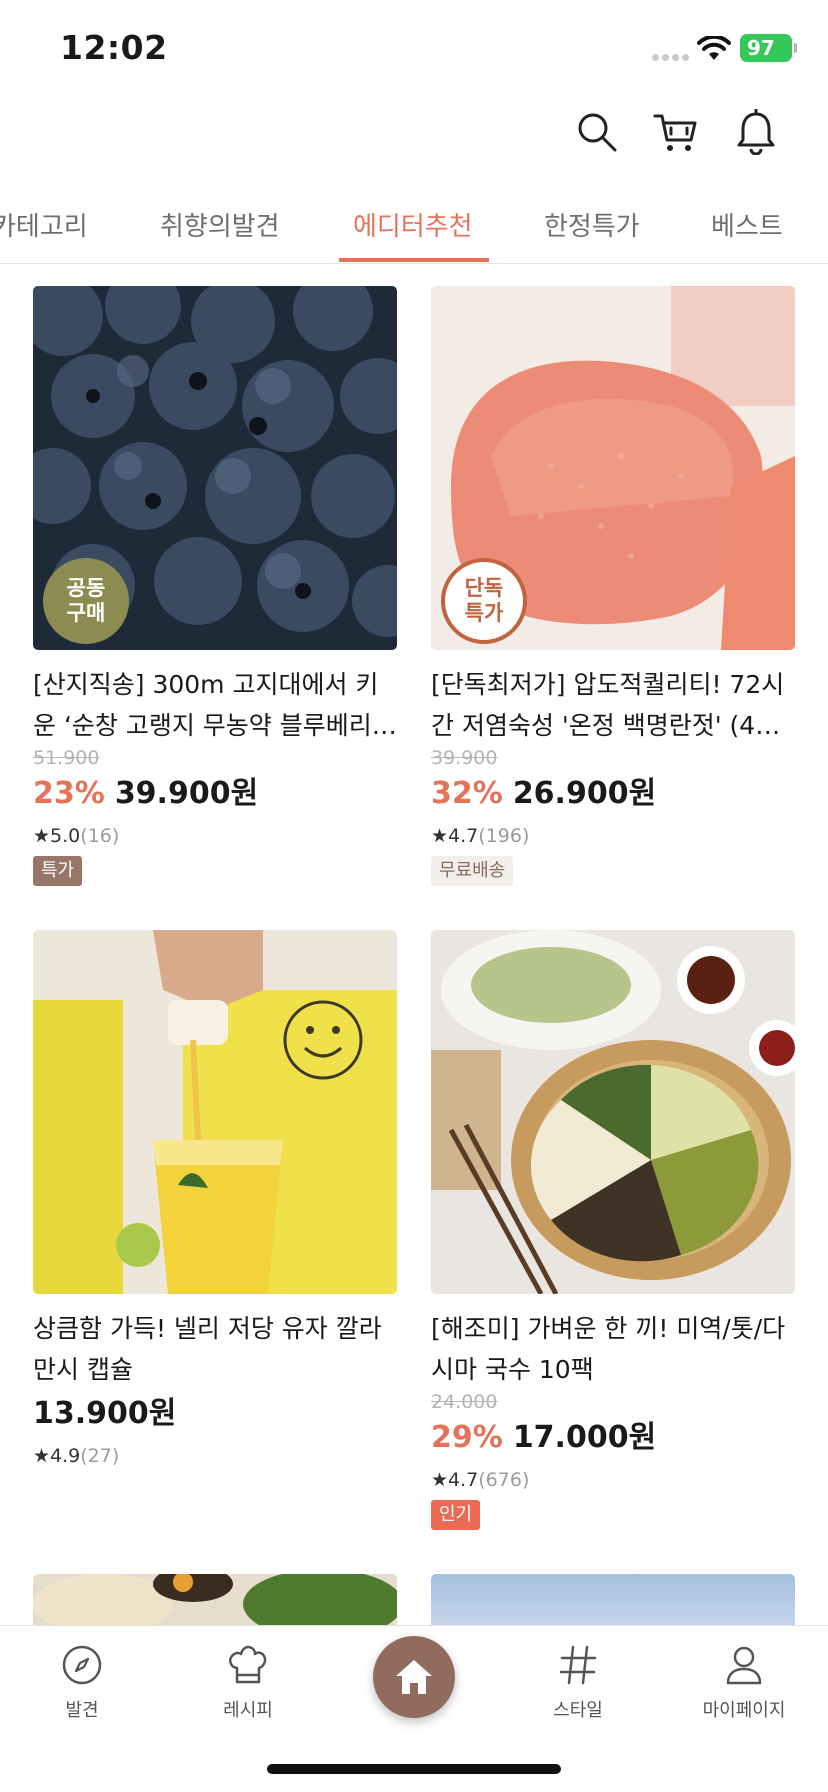  I want to click on tab-limited-deal: 한정특가, so click(592, 224).